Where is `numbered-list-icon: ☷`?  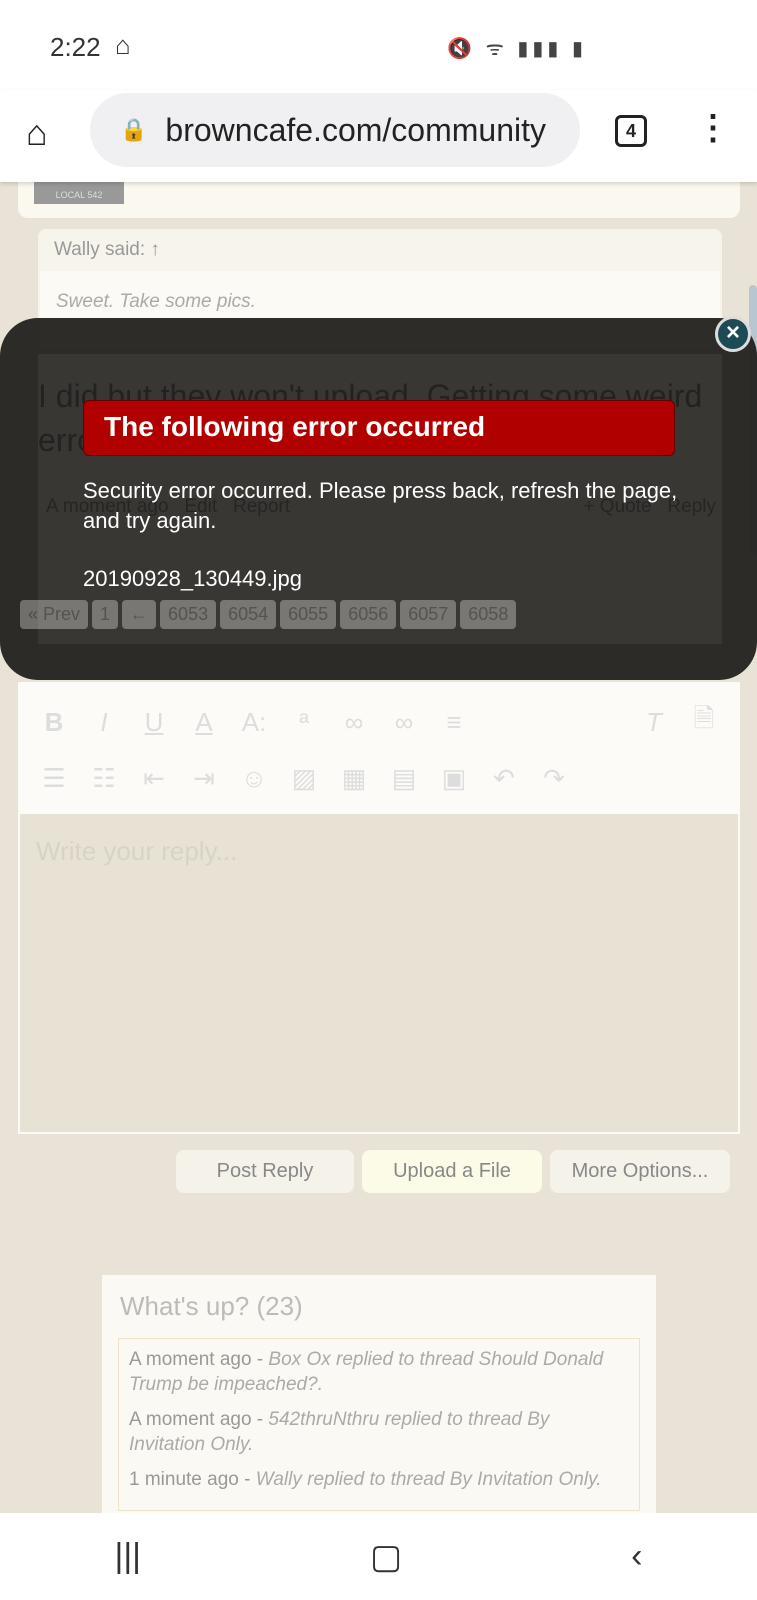 numbered-list-icon: ☷ is located at coordinates (104, 778).